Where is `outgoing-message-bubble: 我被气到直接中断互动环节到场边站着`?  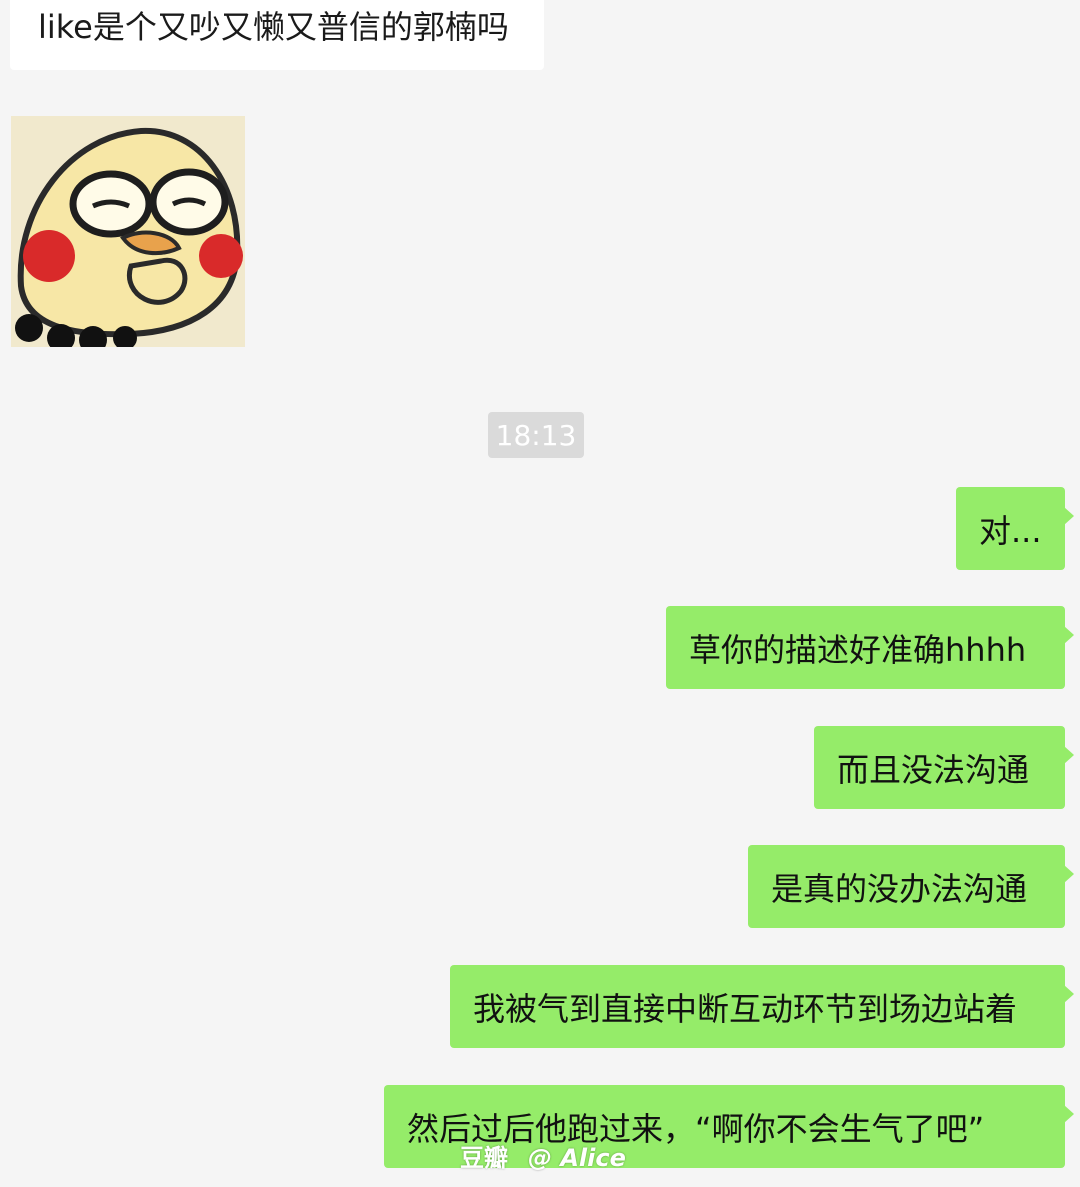
outgoing-message-bubble: 我被气到直接中断互动环节到场边站着 is located at coordinates (762, 1006).